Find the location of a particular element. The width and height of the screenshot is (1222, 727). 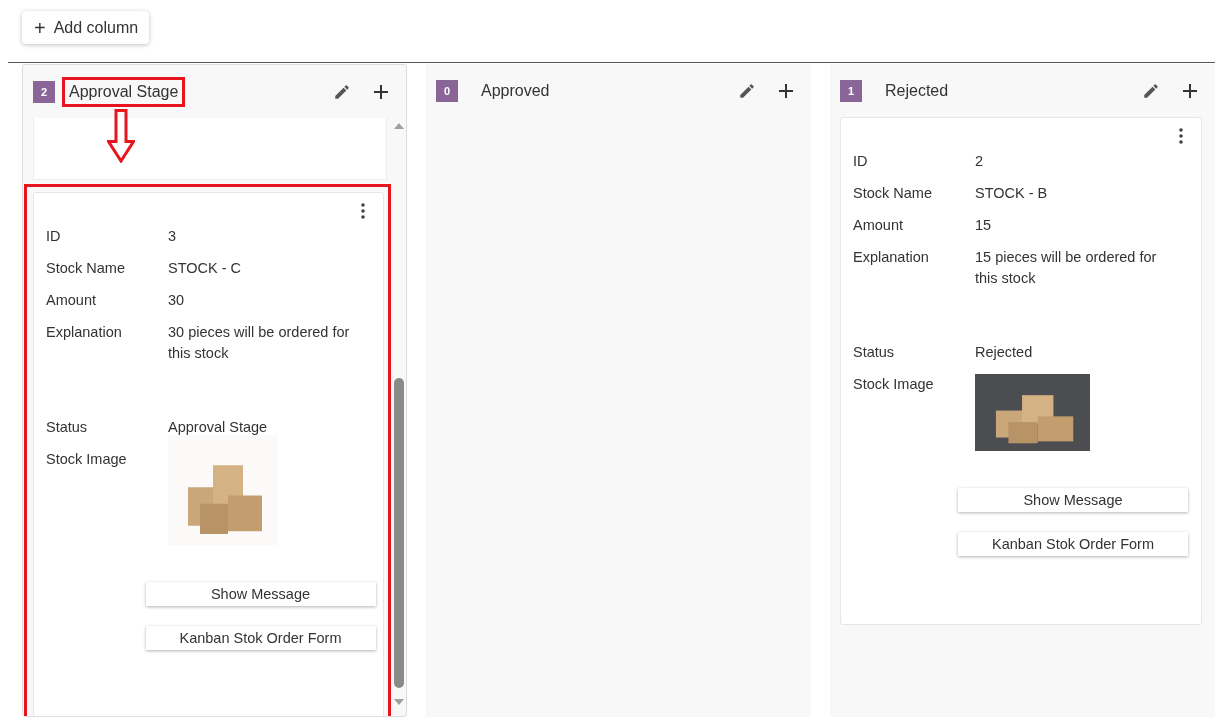

add-column-button: + Add column is located at coordinates (86, 27).